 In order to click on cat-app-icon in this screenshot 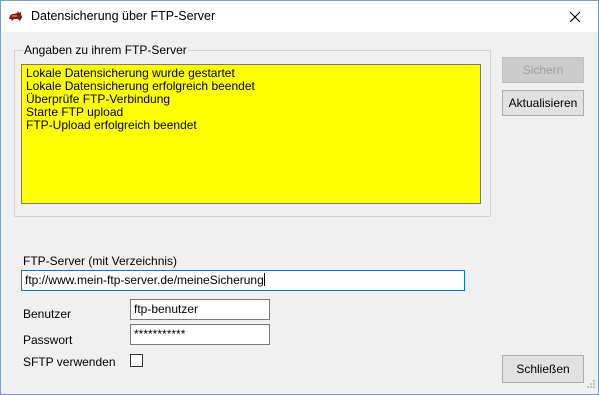, I will do `click(16, 16)`.